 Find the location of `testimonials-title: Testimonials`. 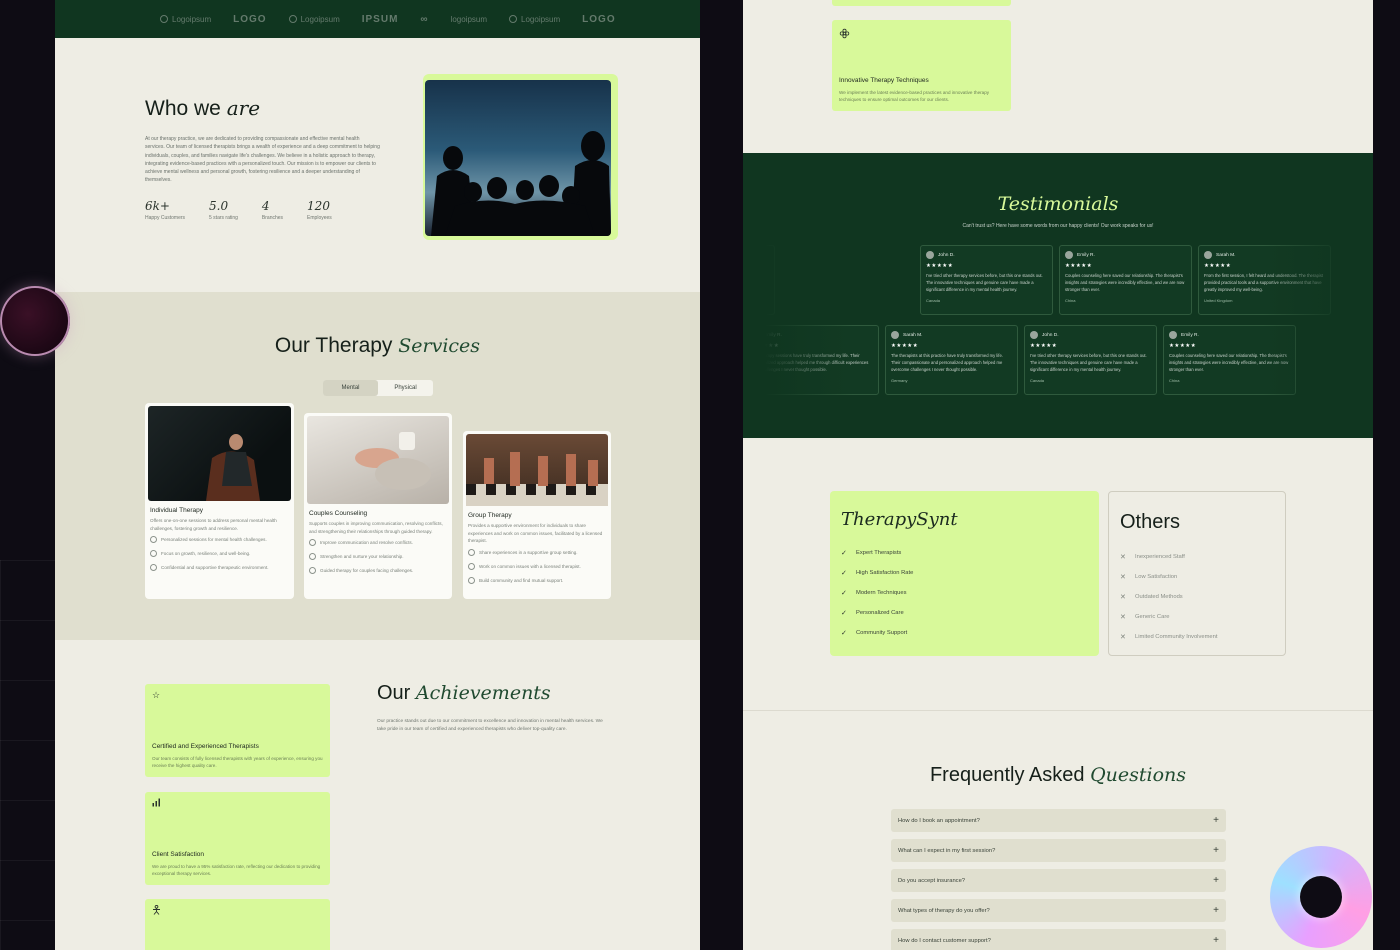

testimonials-title: Testimonials is located at coordinates (1058, 204).